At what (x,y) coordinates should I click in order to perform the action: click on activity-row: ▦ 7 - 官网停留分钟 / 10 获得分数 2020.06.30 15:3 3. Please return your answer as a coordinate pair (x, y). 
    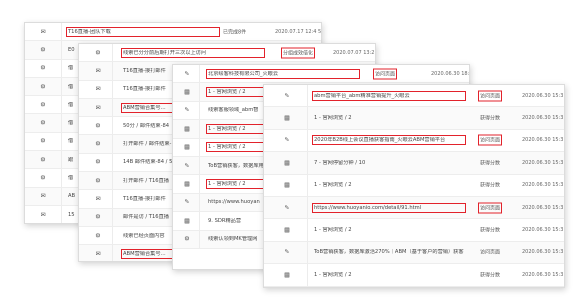
    Looking at the image, I should click on (414, 163).